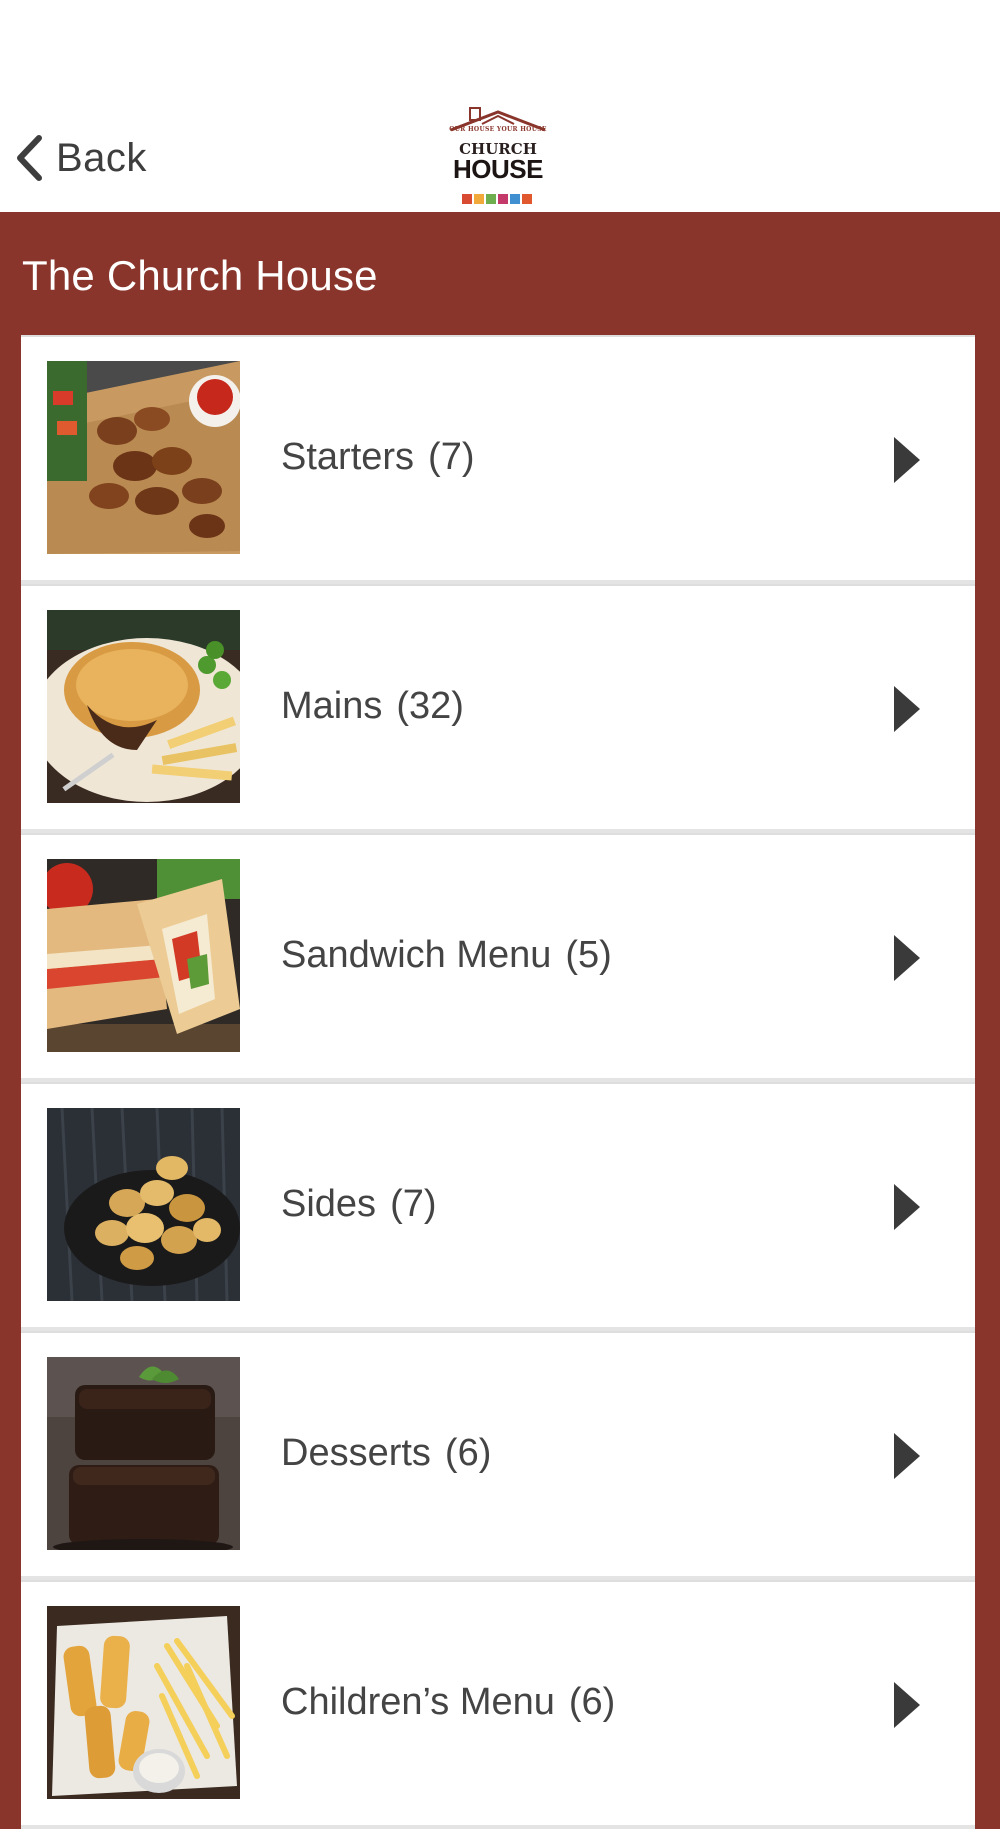 This screenshot has height=1829, width=1000. I want to click on chicken-wings-photo, so click(143, 457).